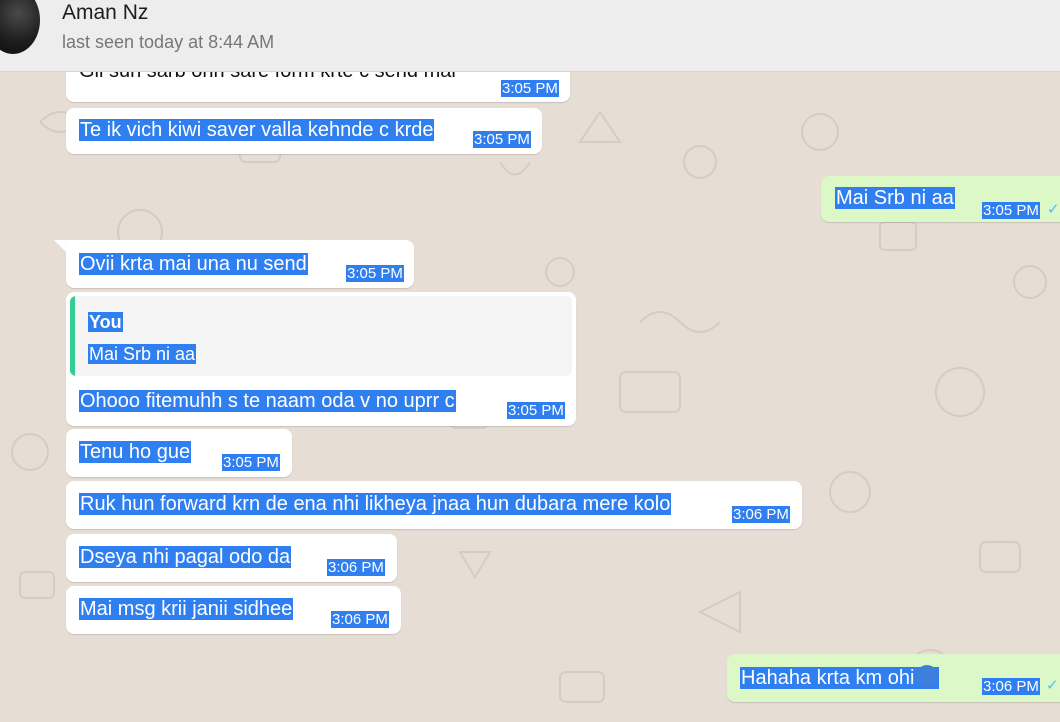 The height and width of the screenshot is (722, 1060). I want to click on message-text: Mai msg krii janii sidhee, so click(186, 609).